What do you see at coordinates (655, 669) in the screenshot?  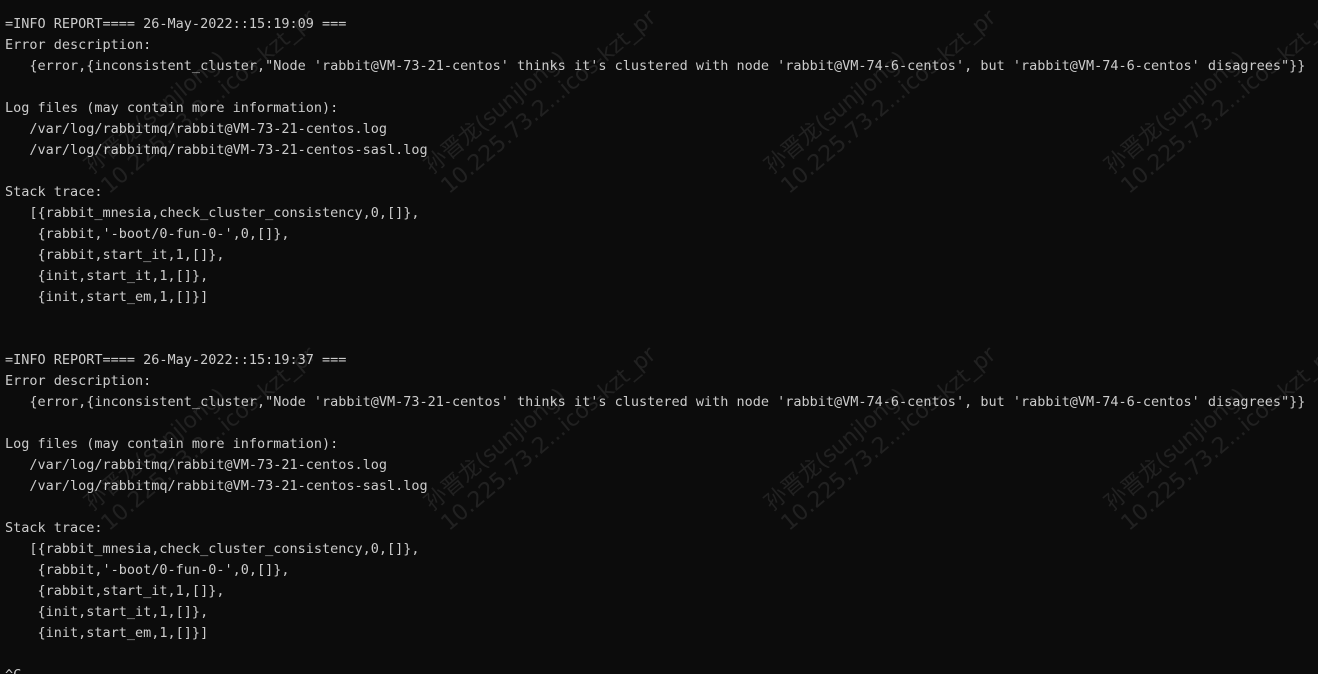 I see `terminal-line: ^C` at bounding box center [655, 669].